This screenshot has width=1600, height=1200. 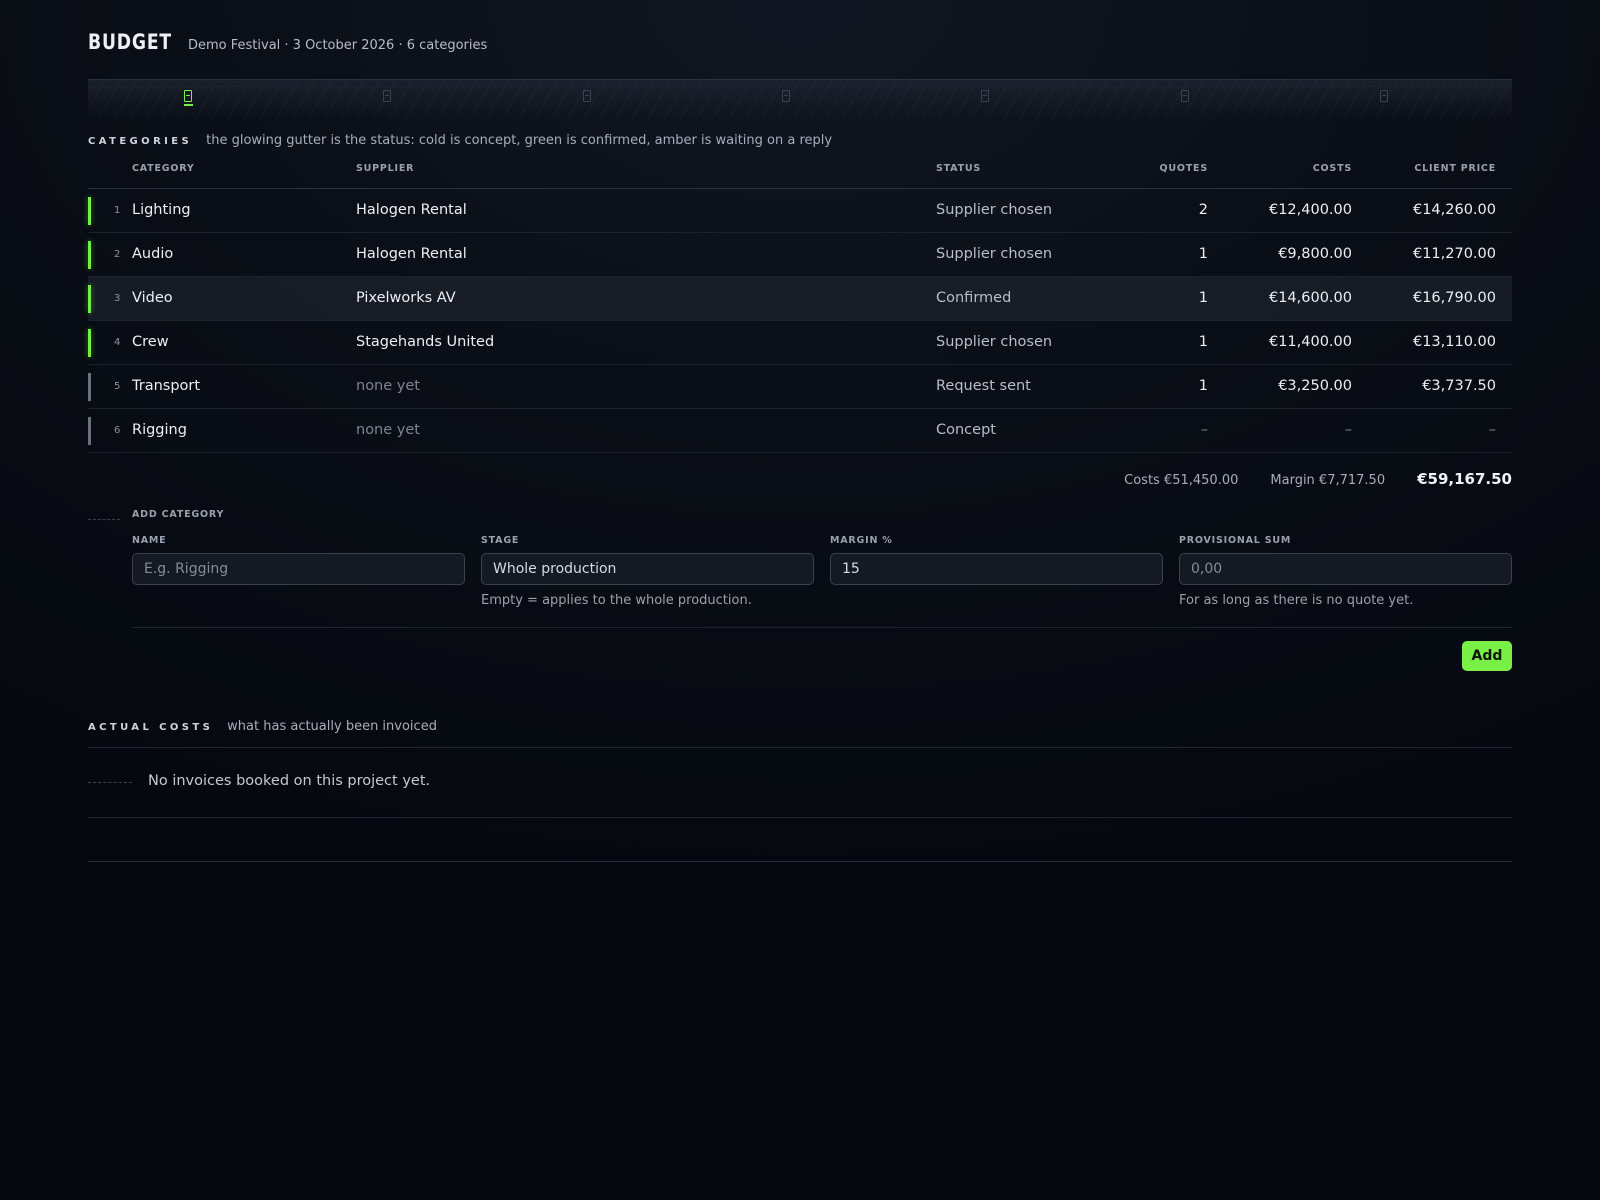 I want to click on categories-label: CATEGORIES, so click(x=140, y=141).